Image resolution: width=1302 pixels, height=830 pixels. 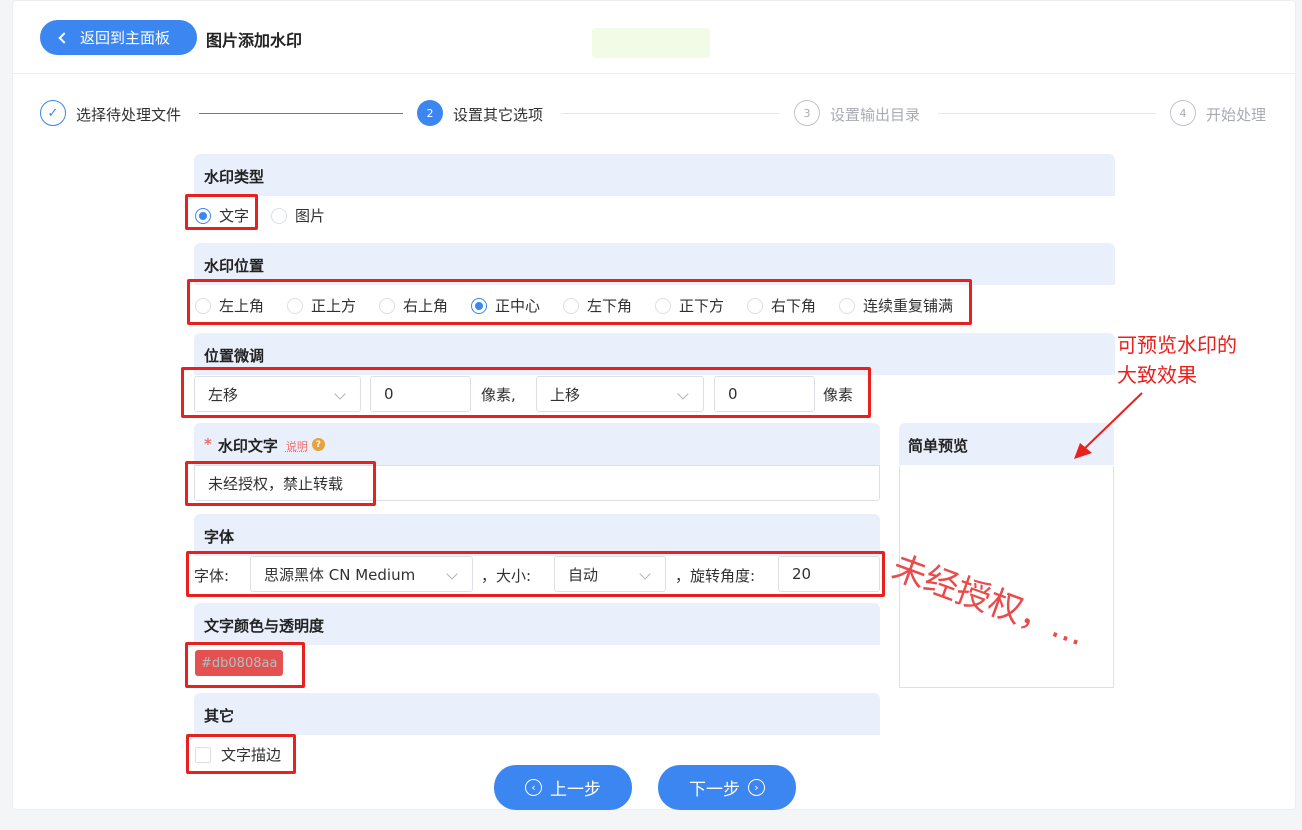 I want to click on prev-step-button: ‹ 上一步, so click(x=563, y=787).